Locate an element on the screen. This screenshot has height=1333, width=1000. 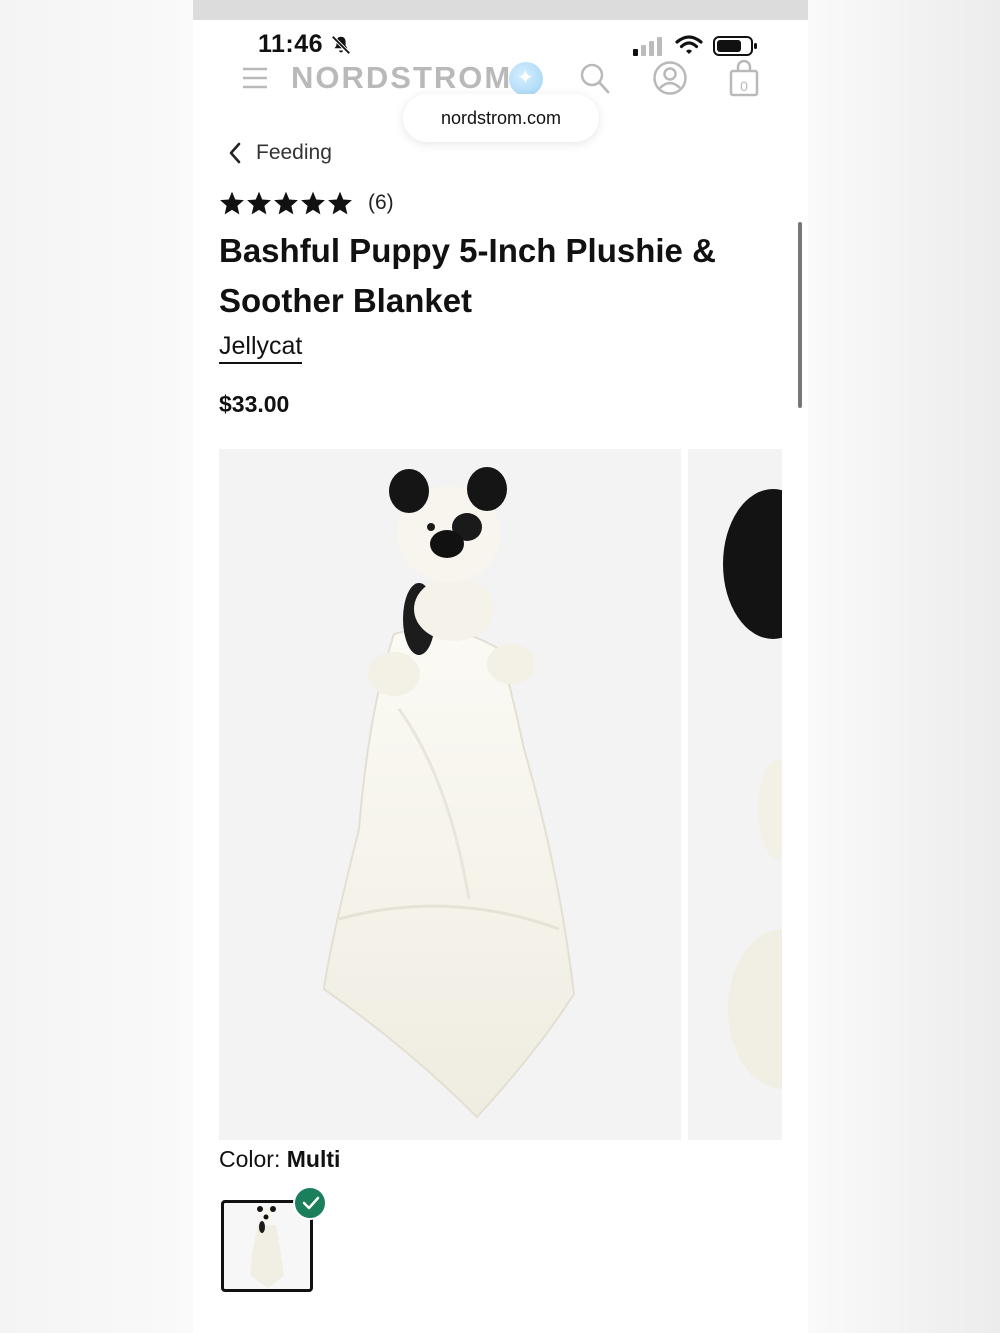
rating-stars: (6) is located at coordinates (306, 203).